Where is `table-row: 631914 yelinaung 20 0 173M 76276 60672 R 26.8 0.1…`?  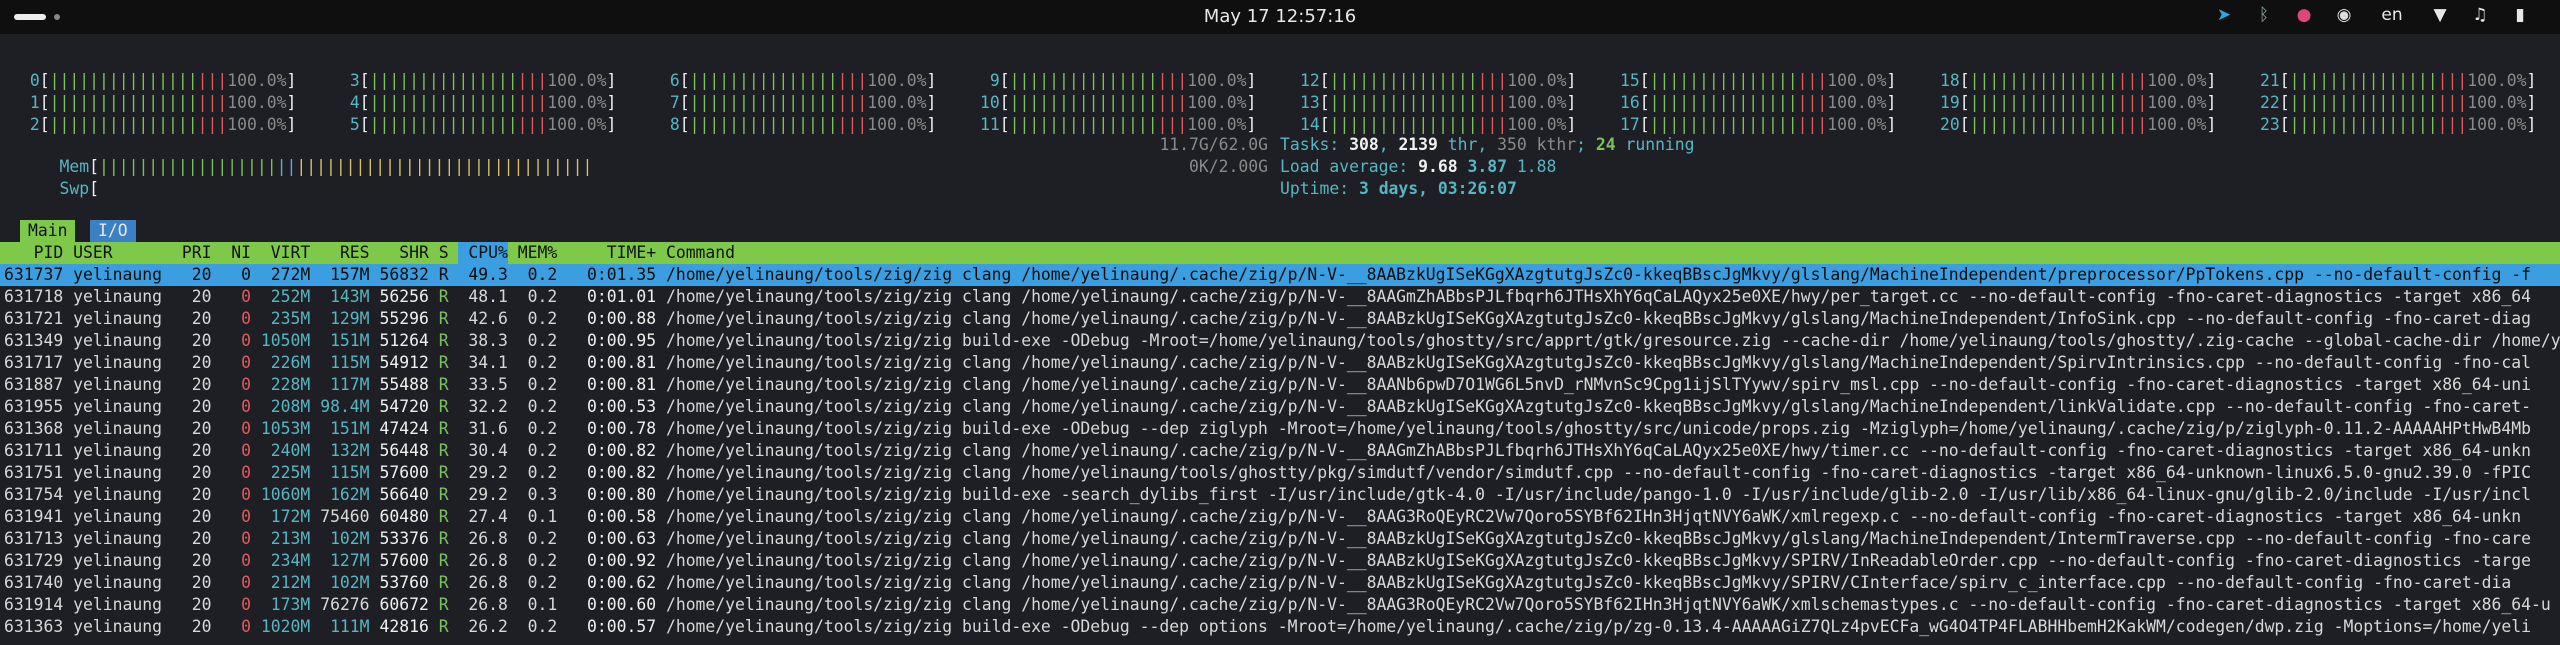 table-row: 631914 yelinaung 20 0 173M 76276 60672 R 26.8 0.1… is located at coordinates (1280, 605).